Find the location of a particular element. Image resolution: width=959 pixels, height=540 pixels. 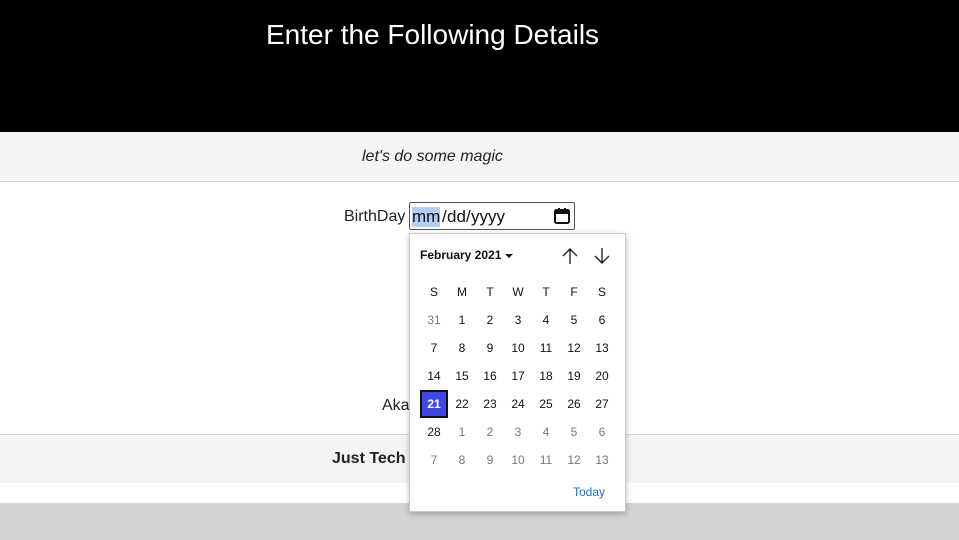

day-cell: 23 is located at coordinates (490, 404).